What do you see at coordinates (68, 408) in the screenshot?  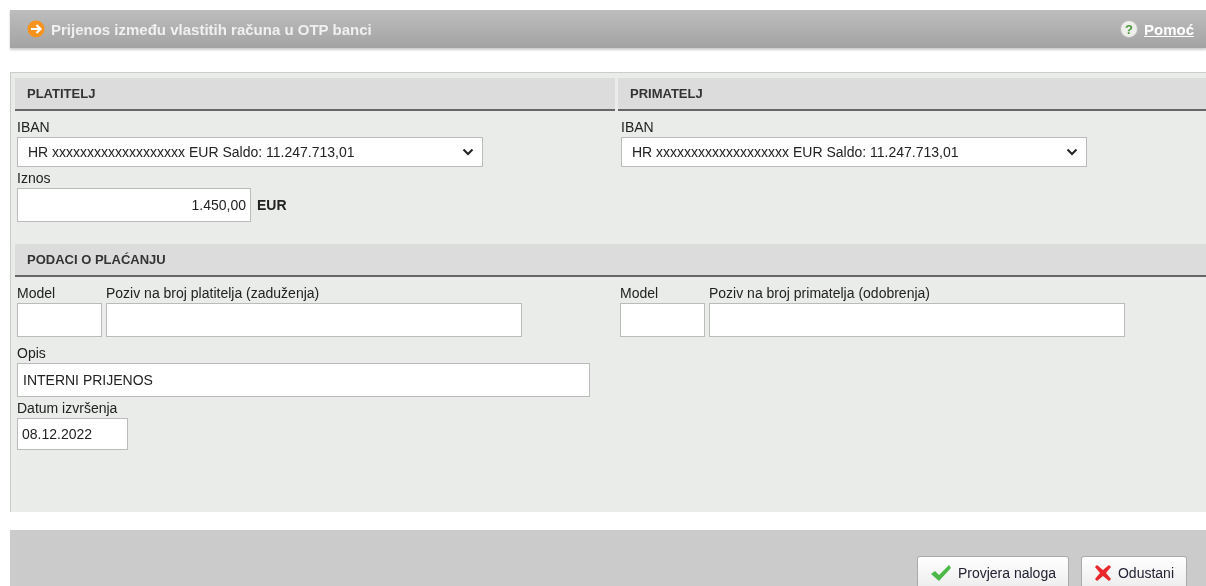 I see `field-label: Datum izvršenja` at bounding box center [68, 408].